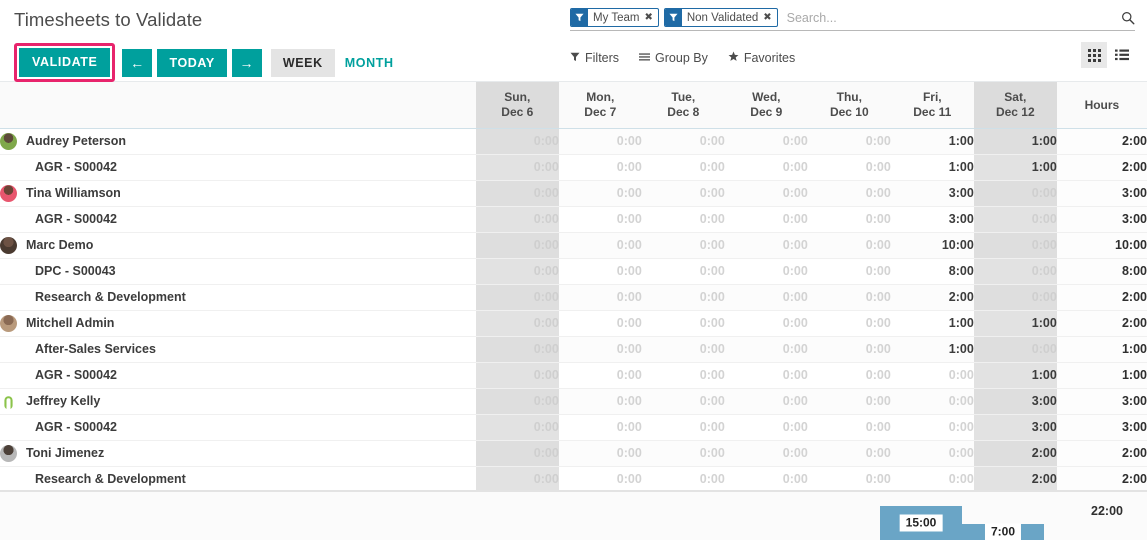  What do you see at coordinates (683, 105) in the screenshot?
I see `column-header-tue: Tue, Dec 8` at bounding box center [683, 105].